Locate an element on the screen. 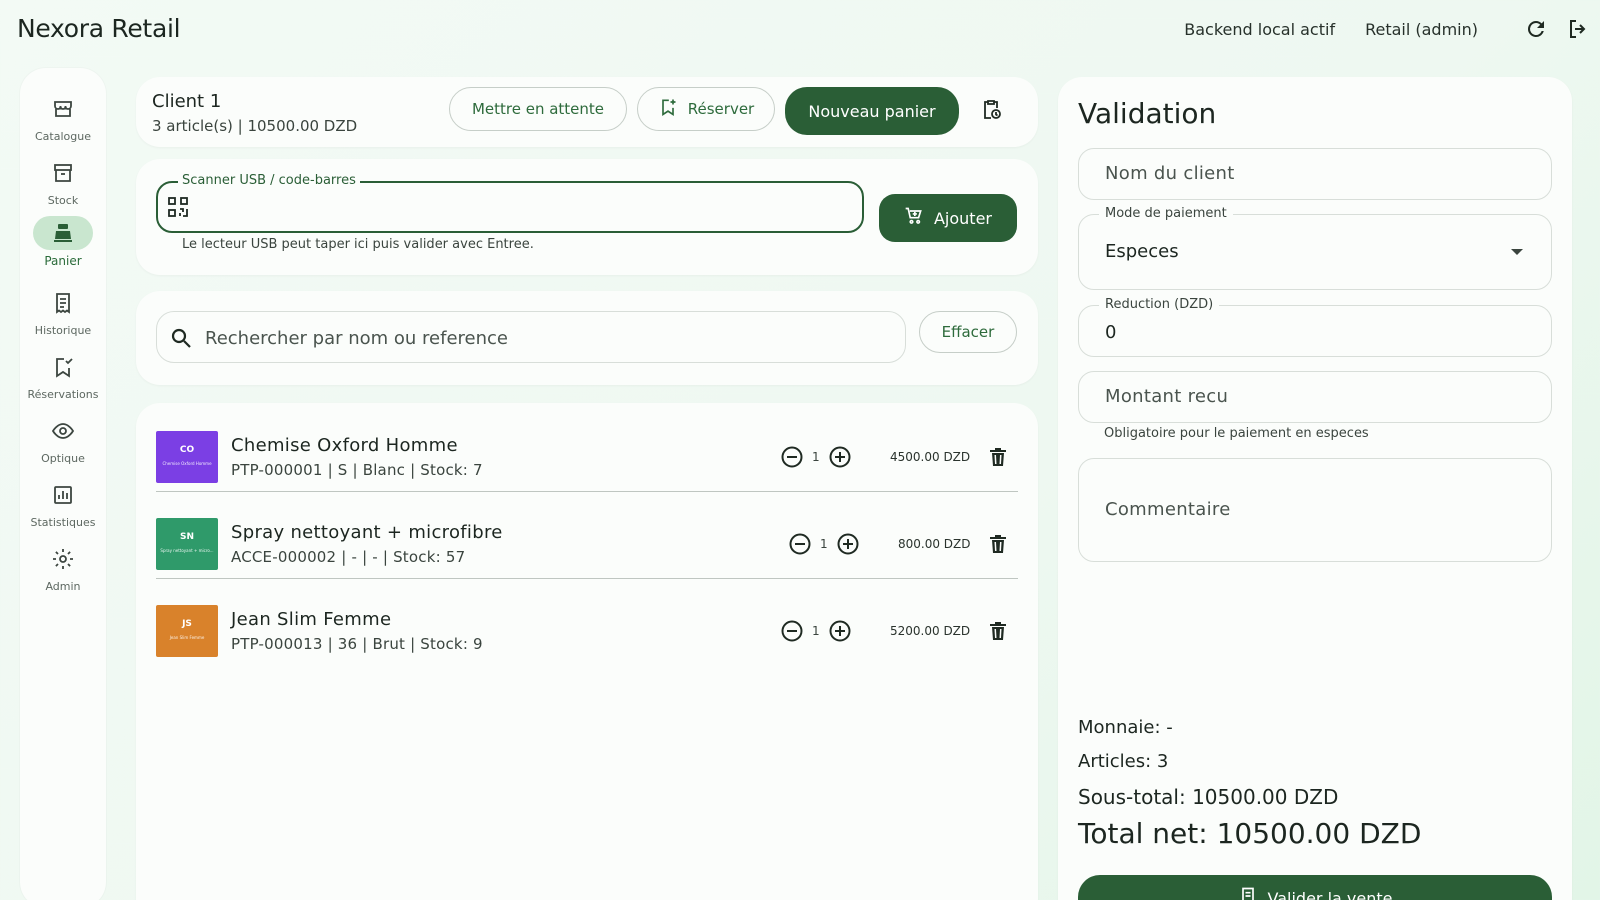  bookmark-check-icon is located at coordinates (63, 367).